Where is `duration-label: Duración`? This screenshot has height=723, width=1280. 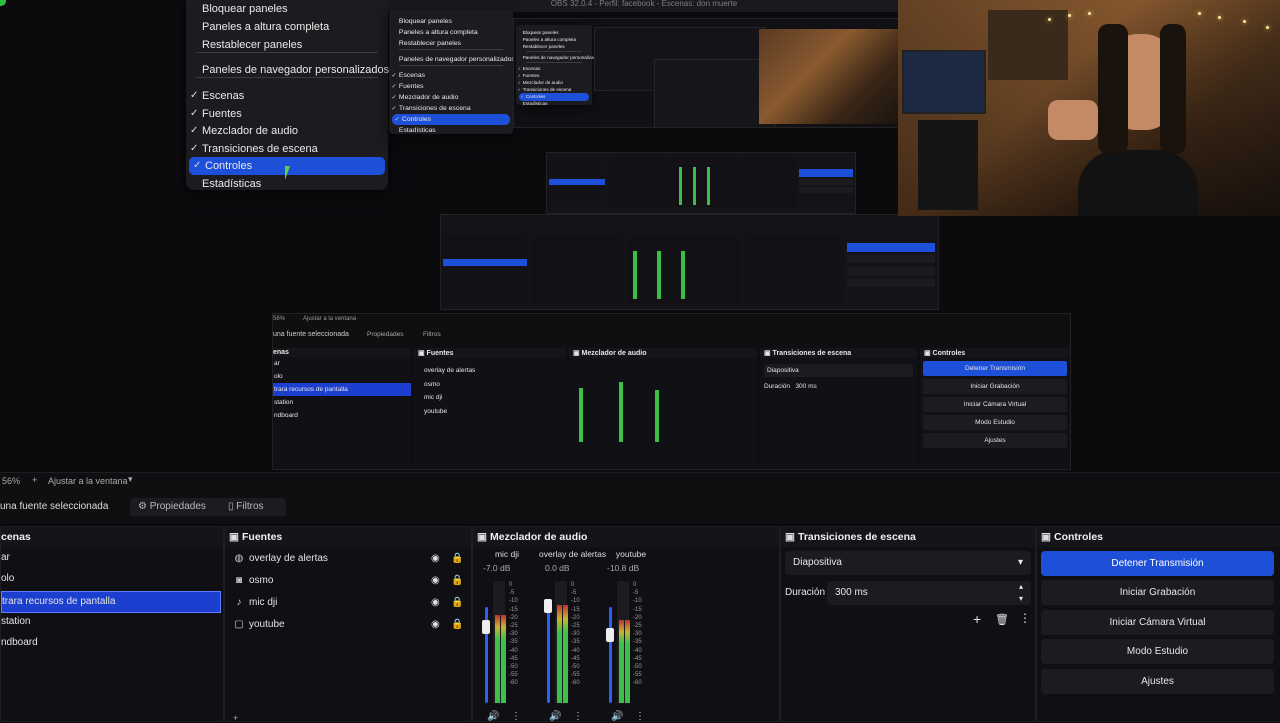
duration-label: Duración is located at coordinates (805, 592).